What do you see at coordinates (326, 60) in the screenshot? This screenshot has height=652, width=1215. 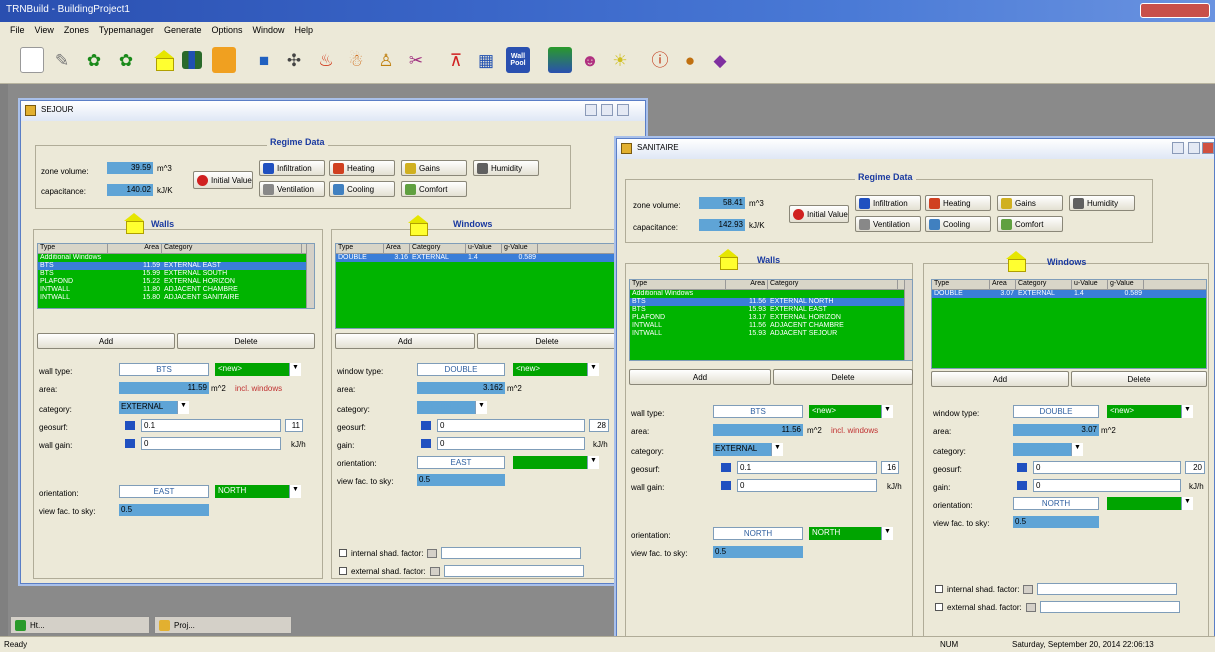 I see `heating-fire-icon: ♨` at bounding box center [326, 60].